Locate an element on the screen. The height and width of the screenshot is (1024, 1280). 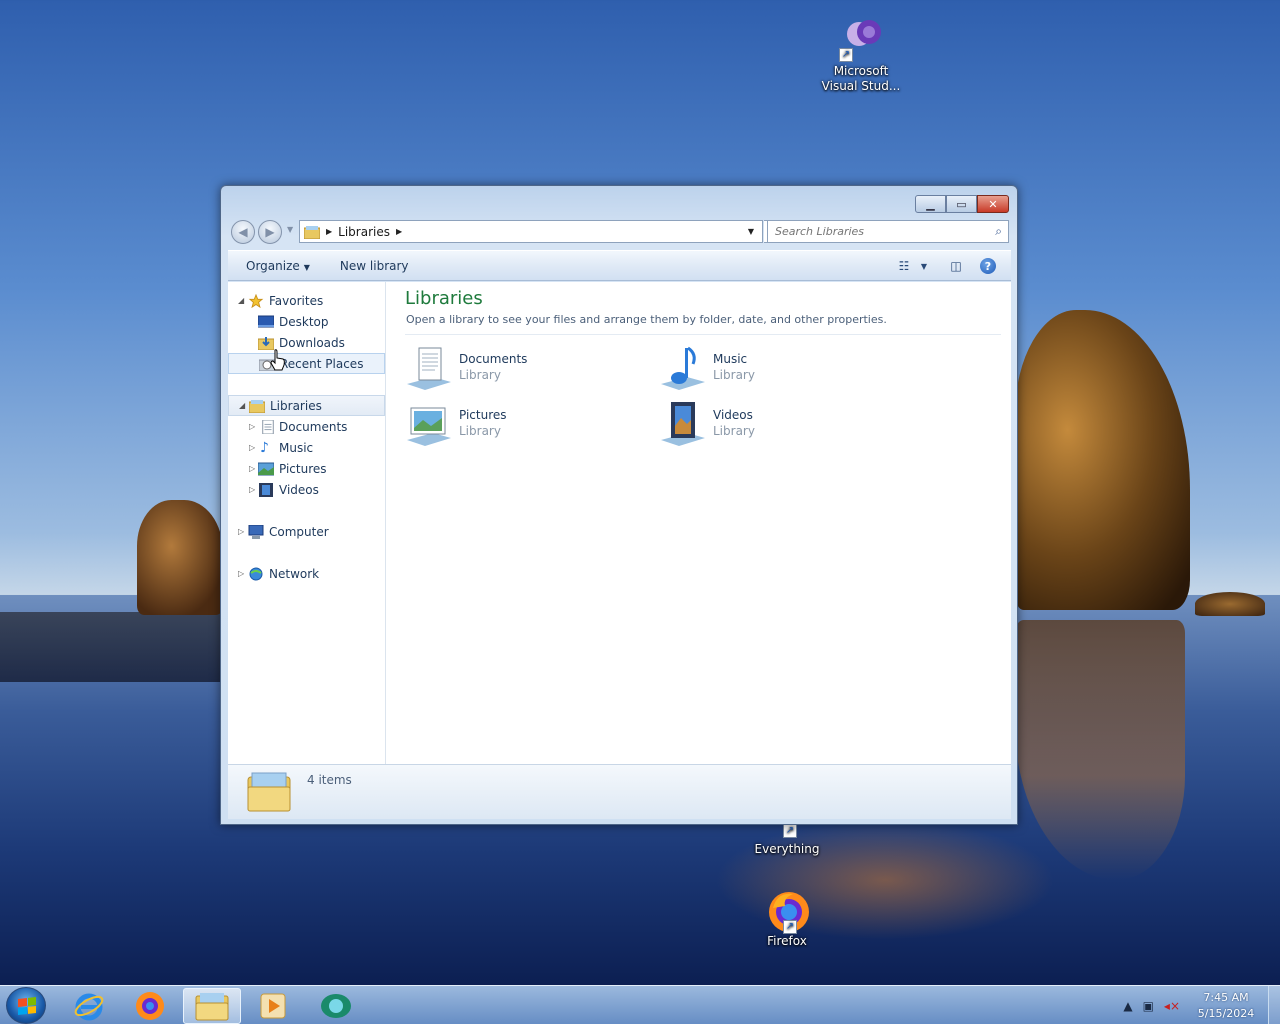
nav-item-favorites: ◢ Favorites is located at coordinates (306, 300).